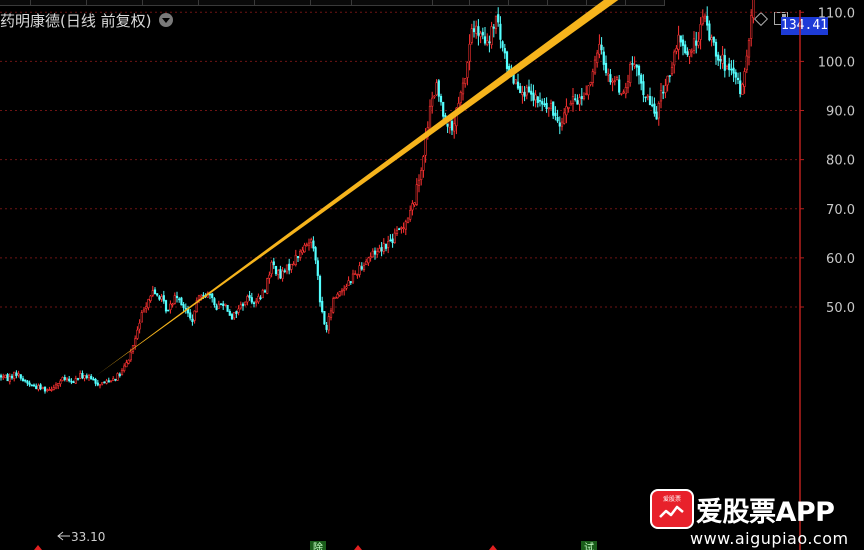 The image size is (864, 550). What do you see at coordinates (836, 13) in the screenshot?
I see `y-tick-label: 110.0` at bounding box center [836, 13].